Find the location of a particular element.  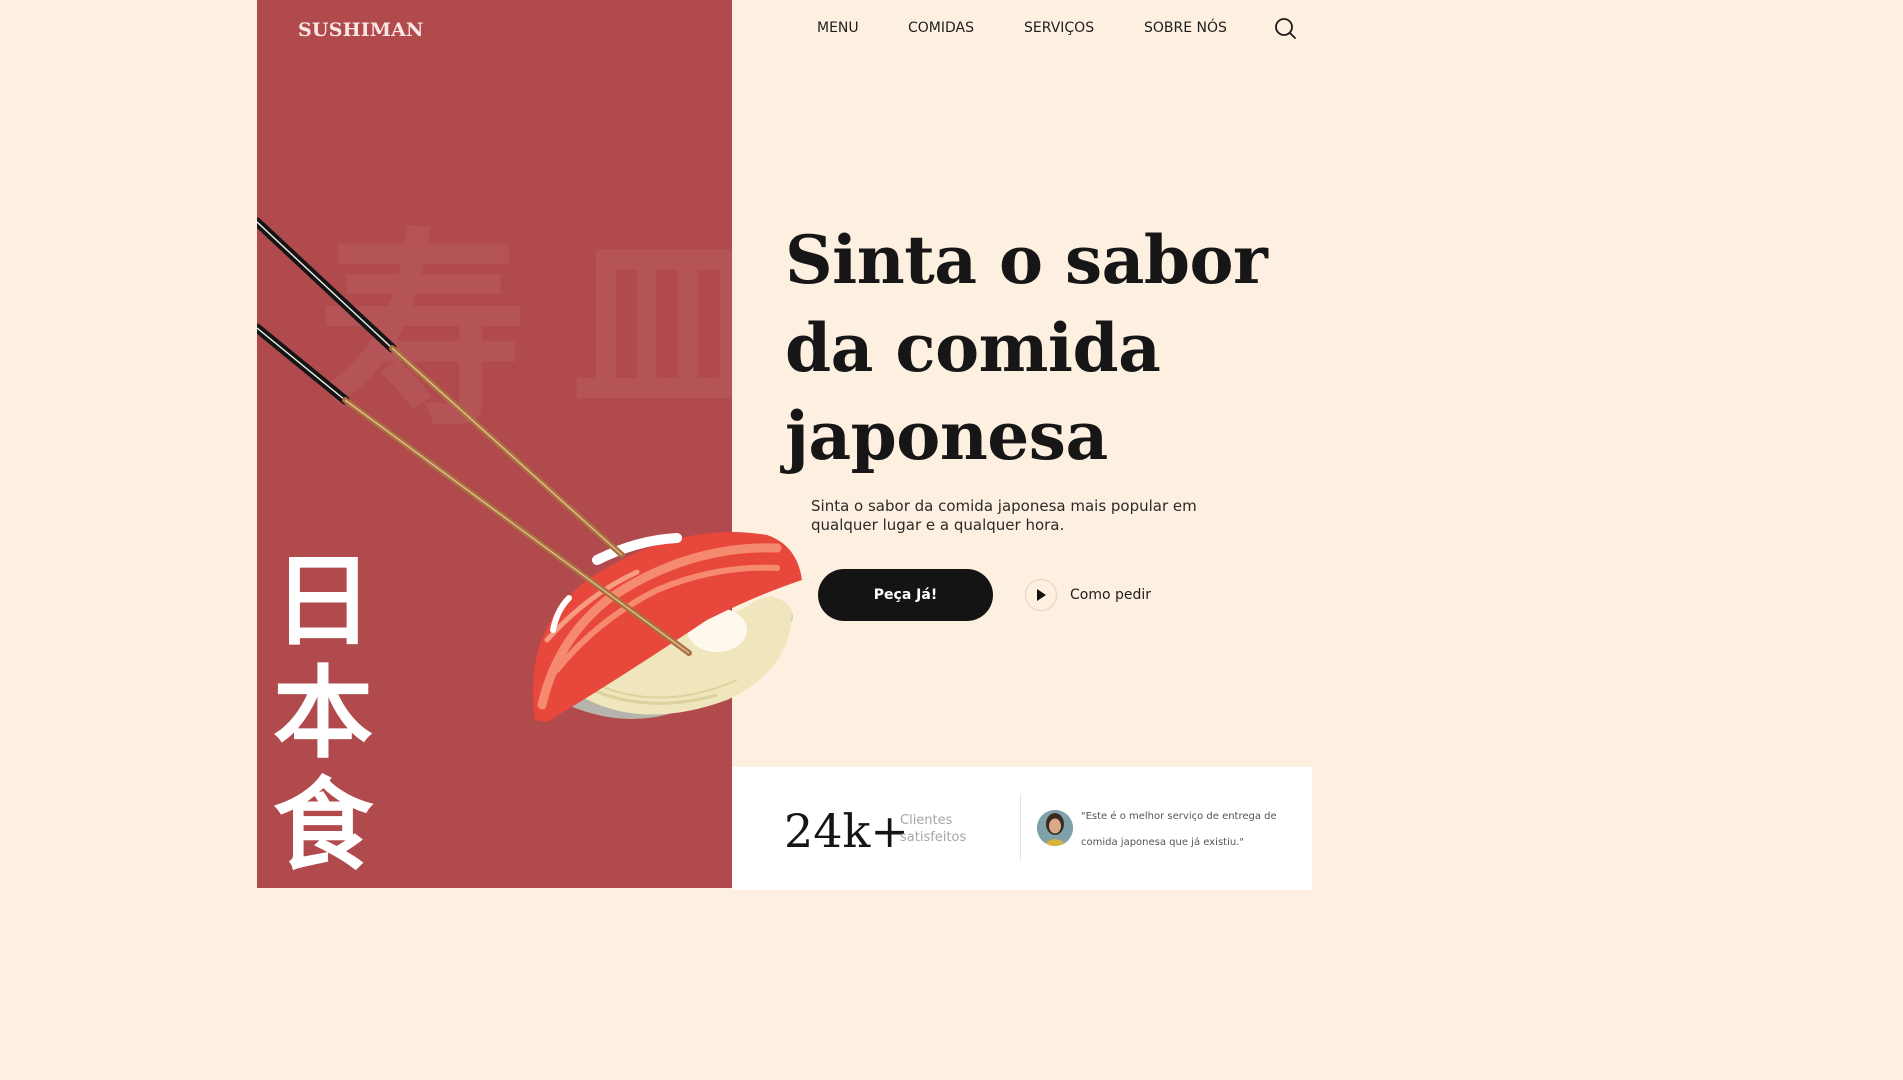

kanji-char: 本 is located at coordinates (323, 713).